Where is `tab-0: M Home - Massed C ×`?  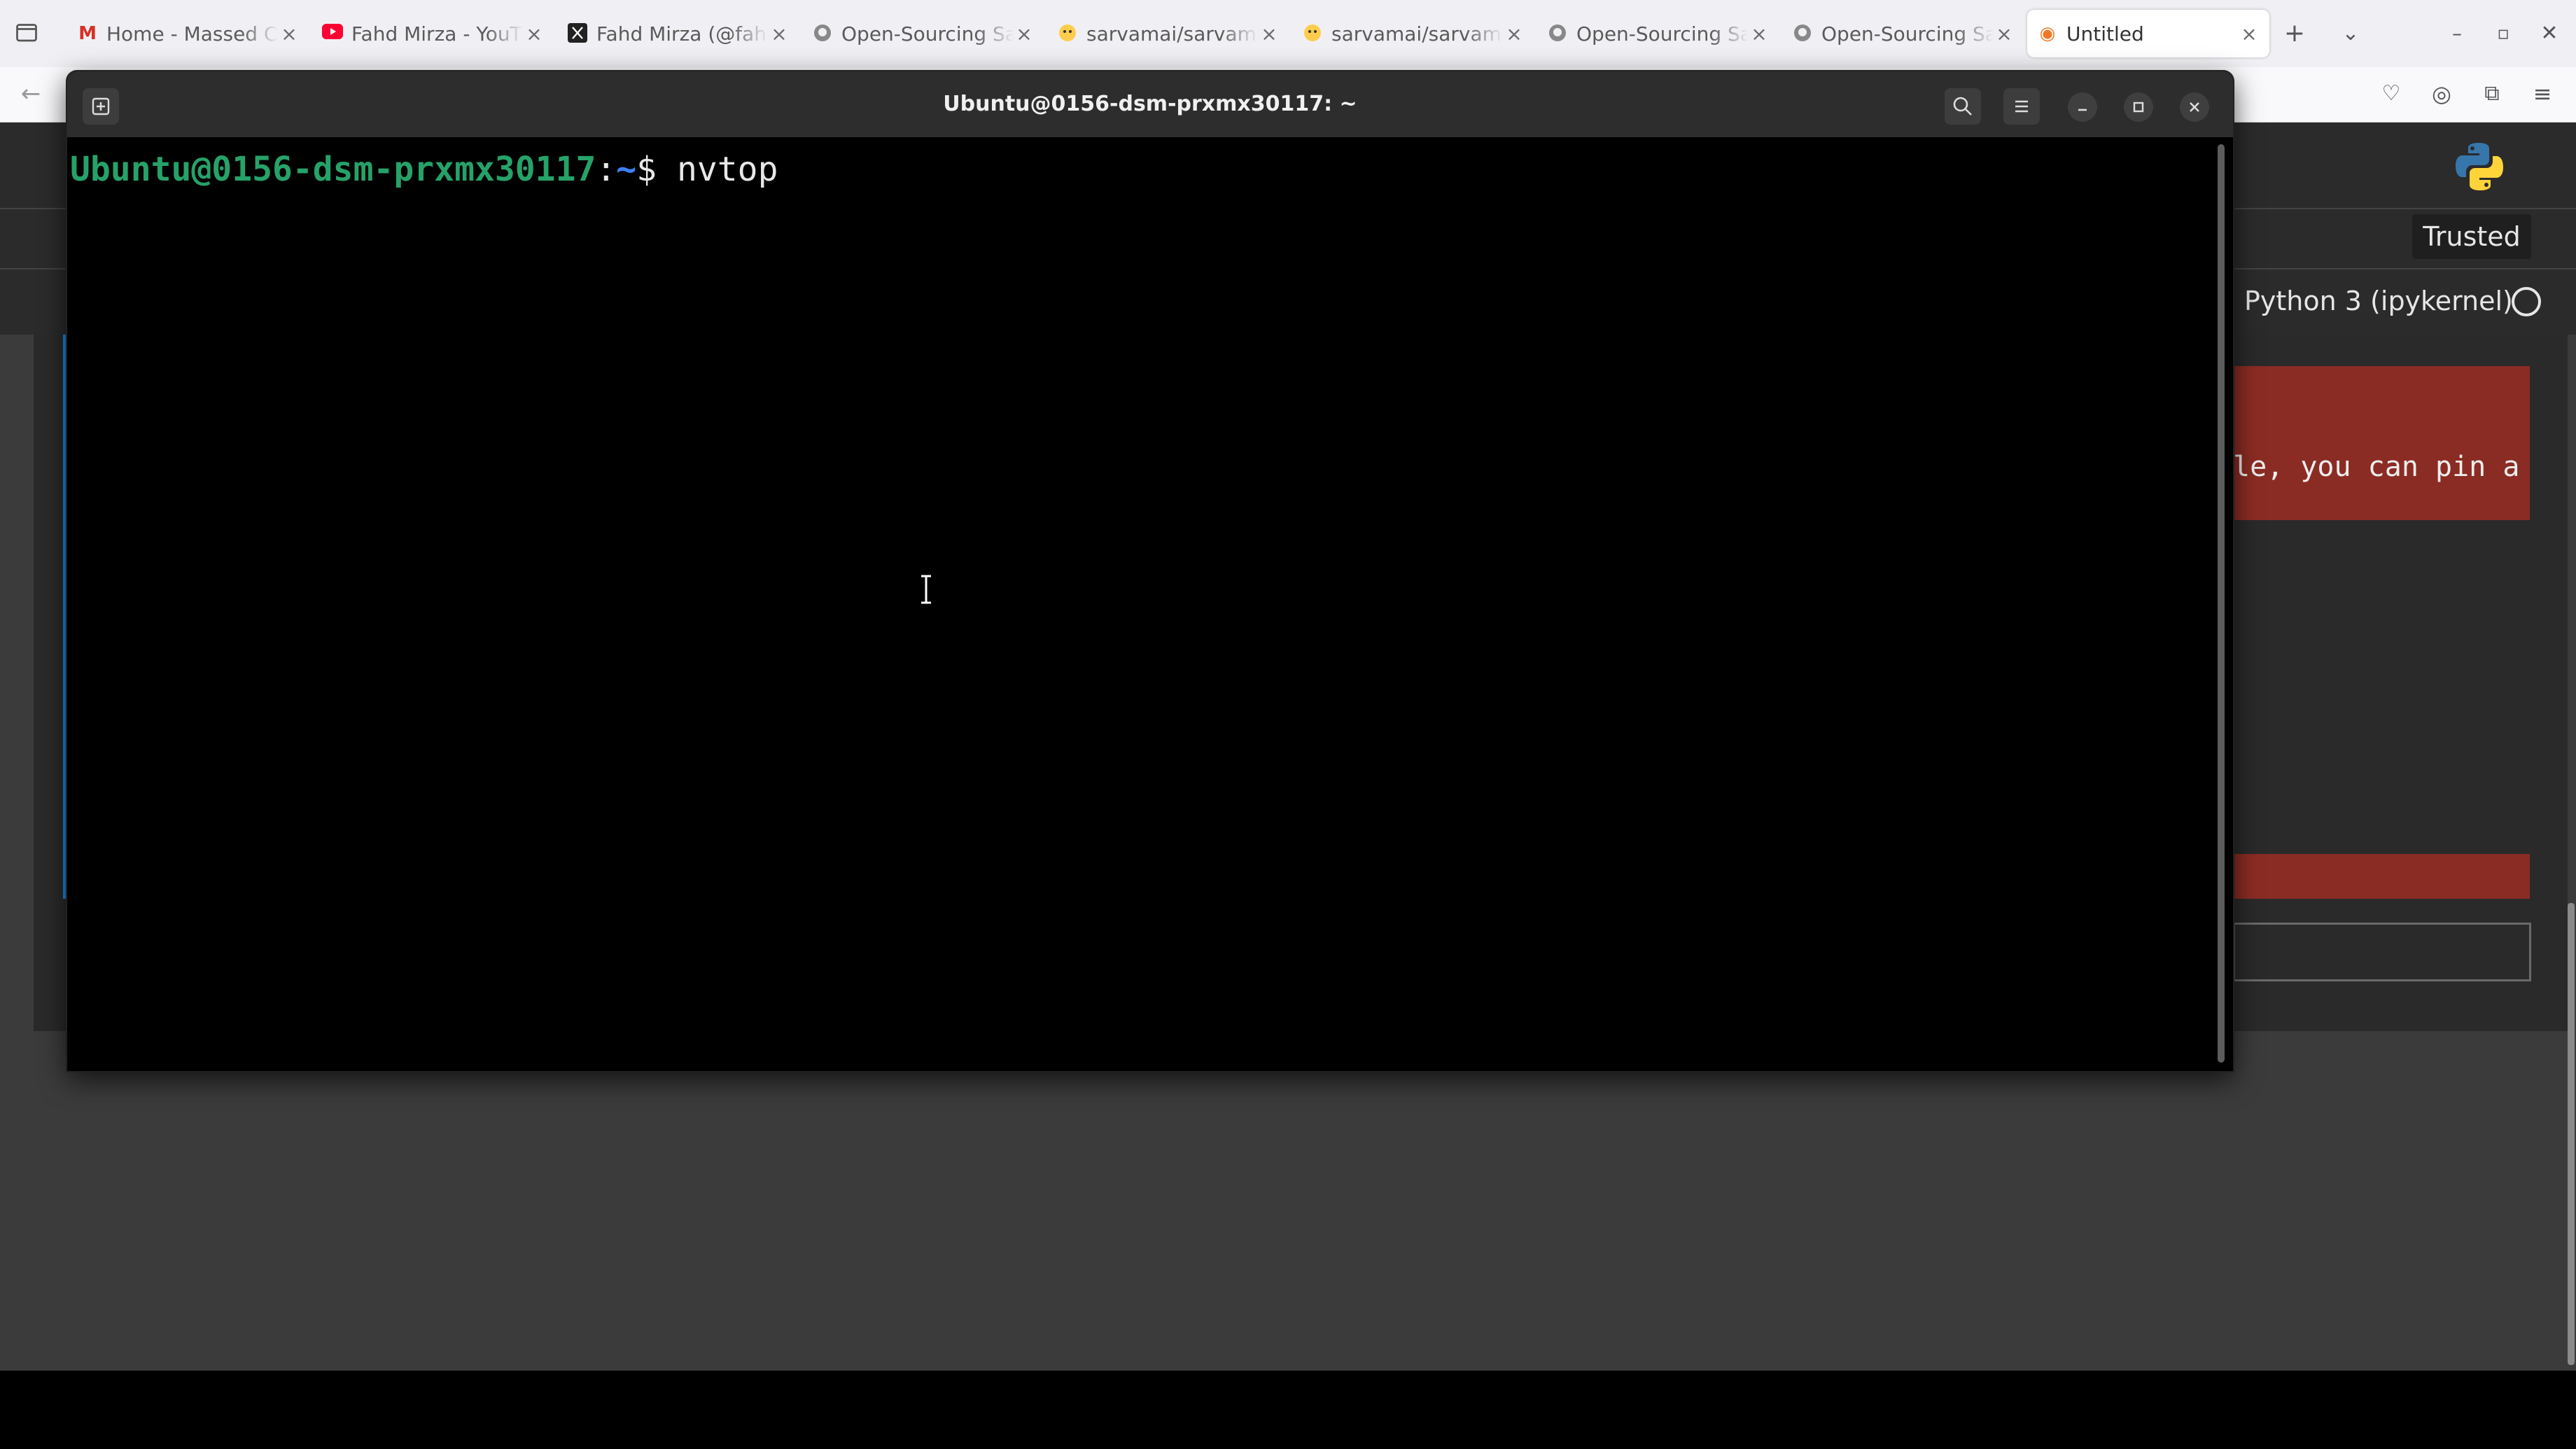
tab-0: M Home - Massed C × is located at coordinates (188, 33).